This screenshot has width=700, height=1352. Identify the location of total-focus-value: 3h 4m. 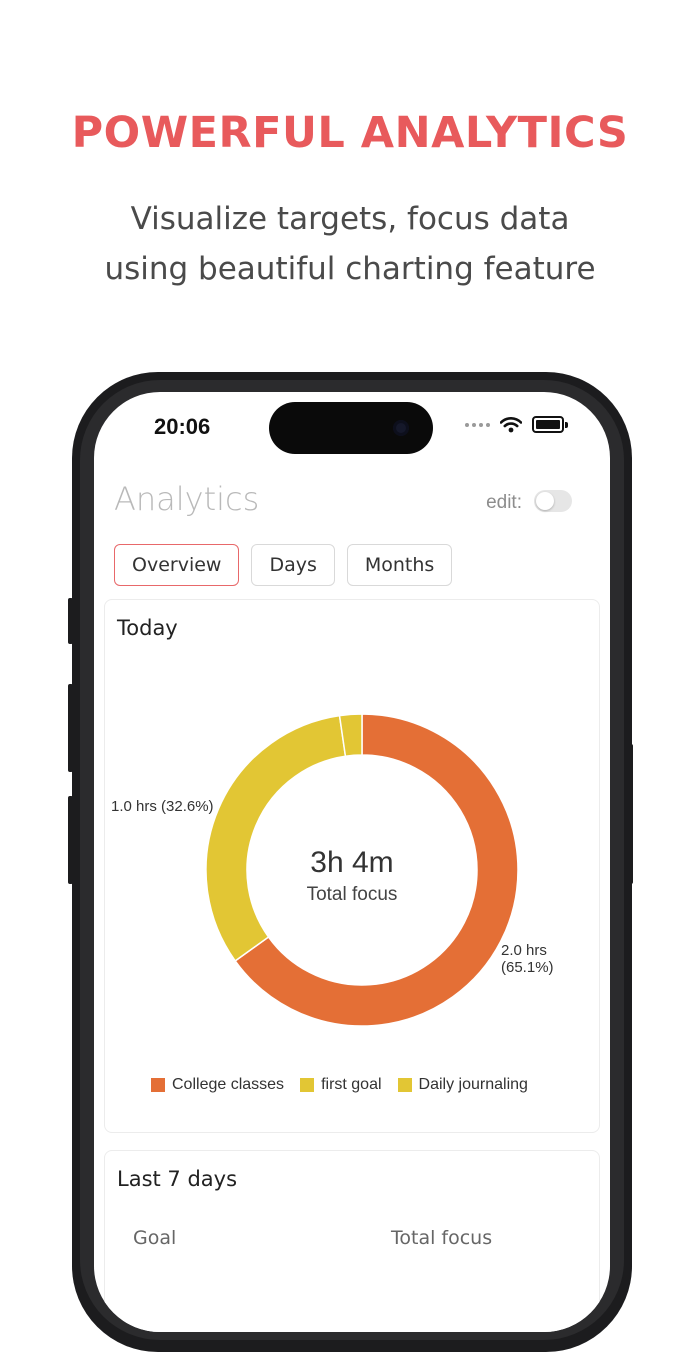
(352, 862).